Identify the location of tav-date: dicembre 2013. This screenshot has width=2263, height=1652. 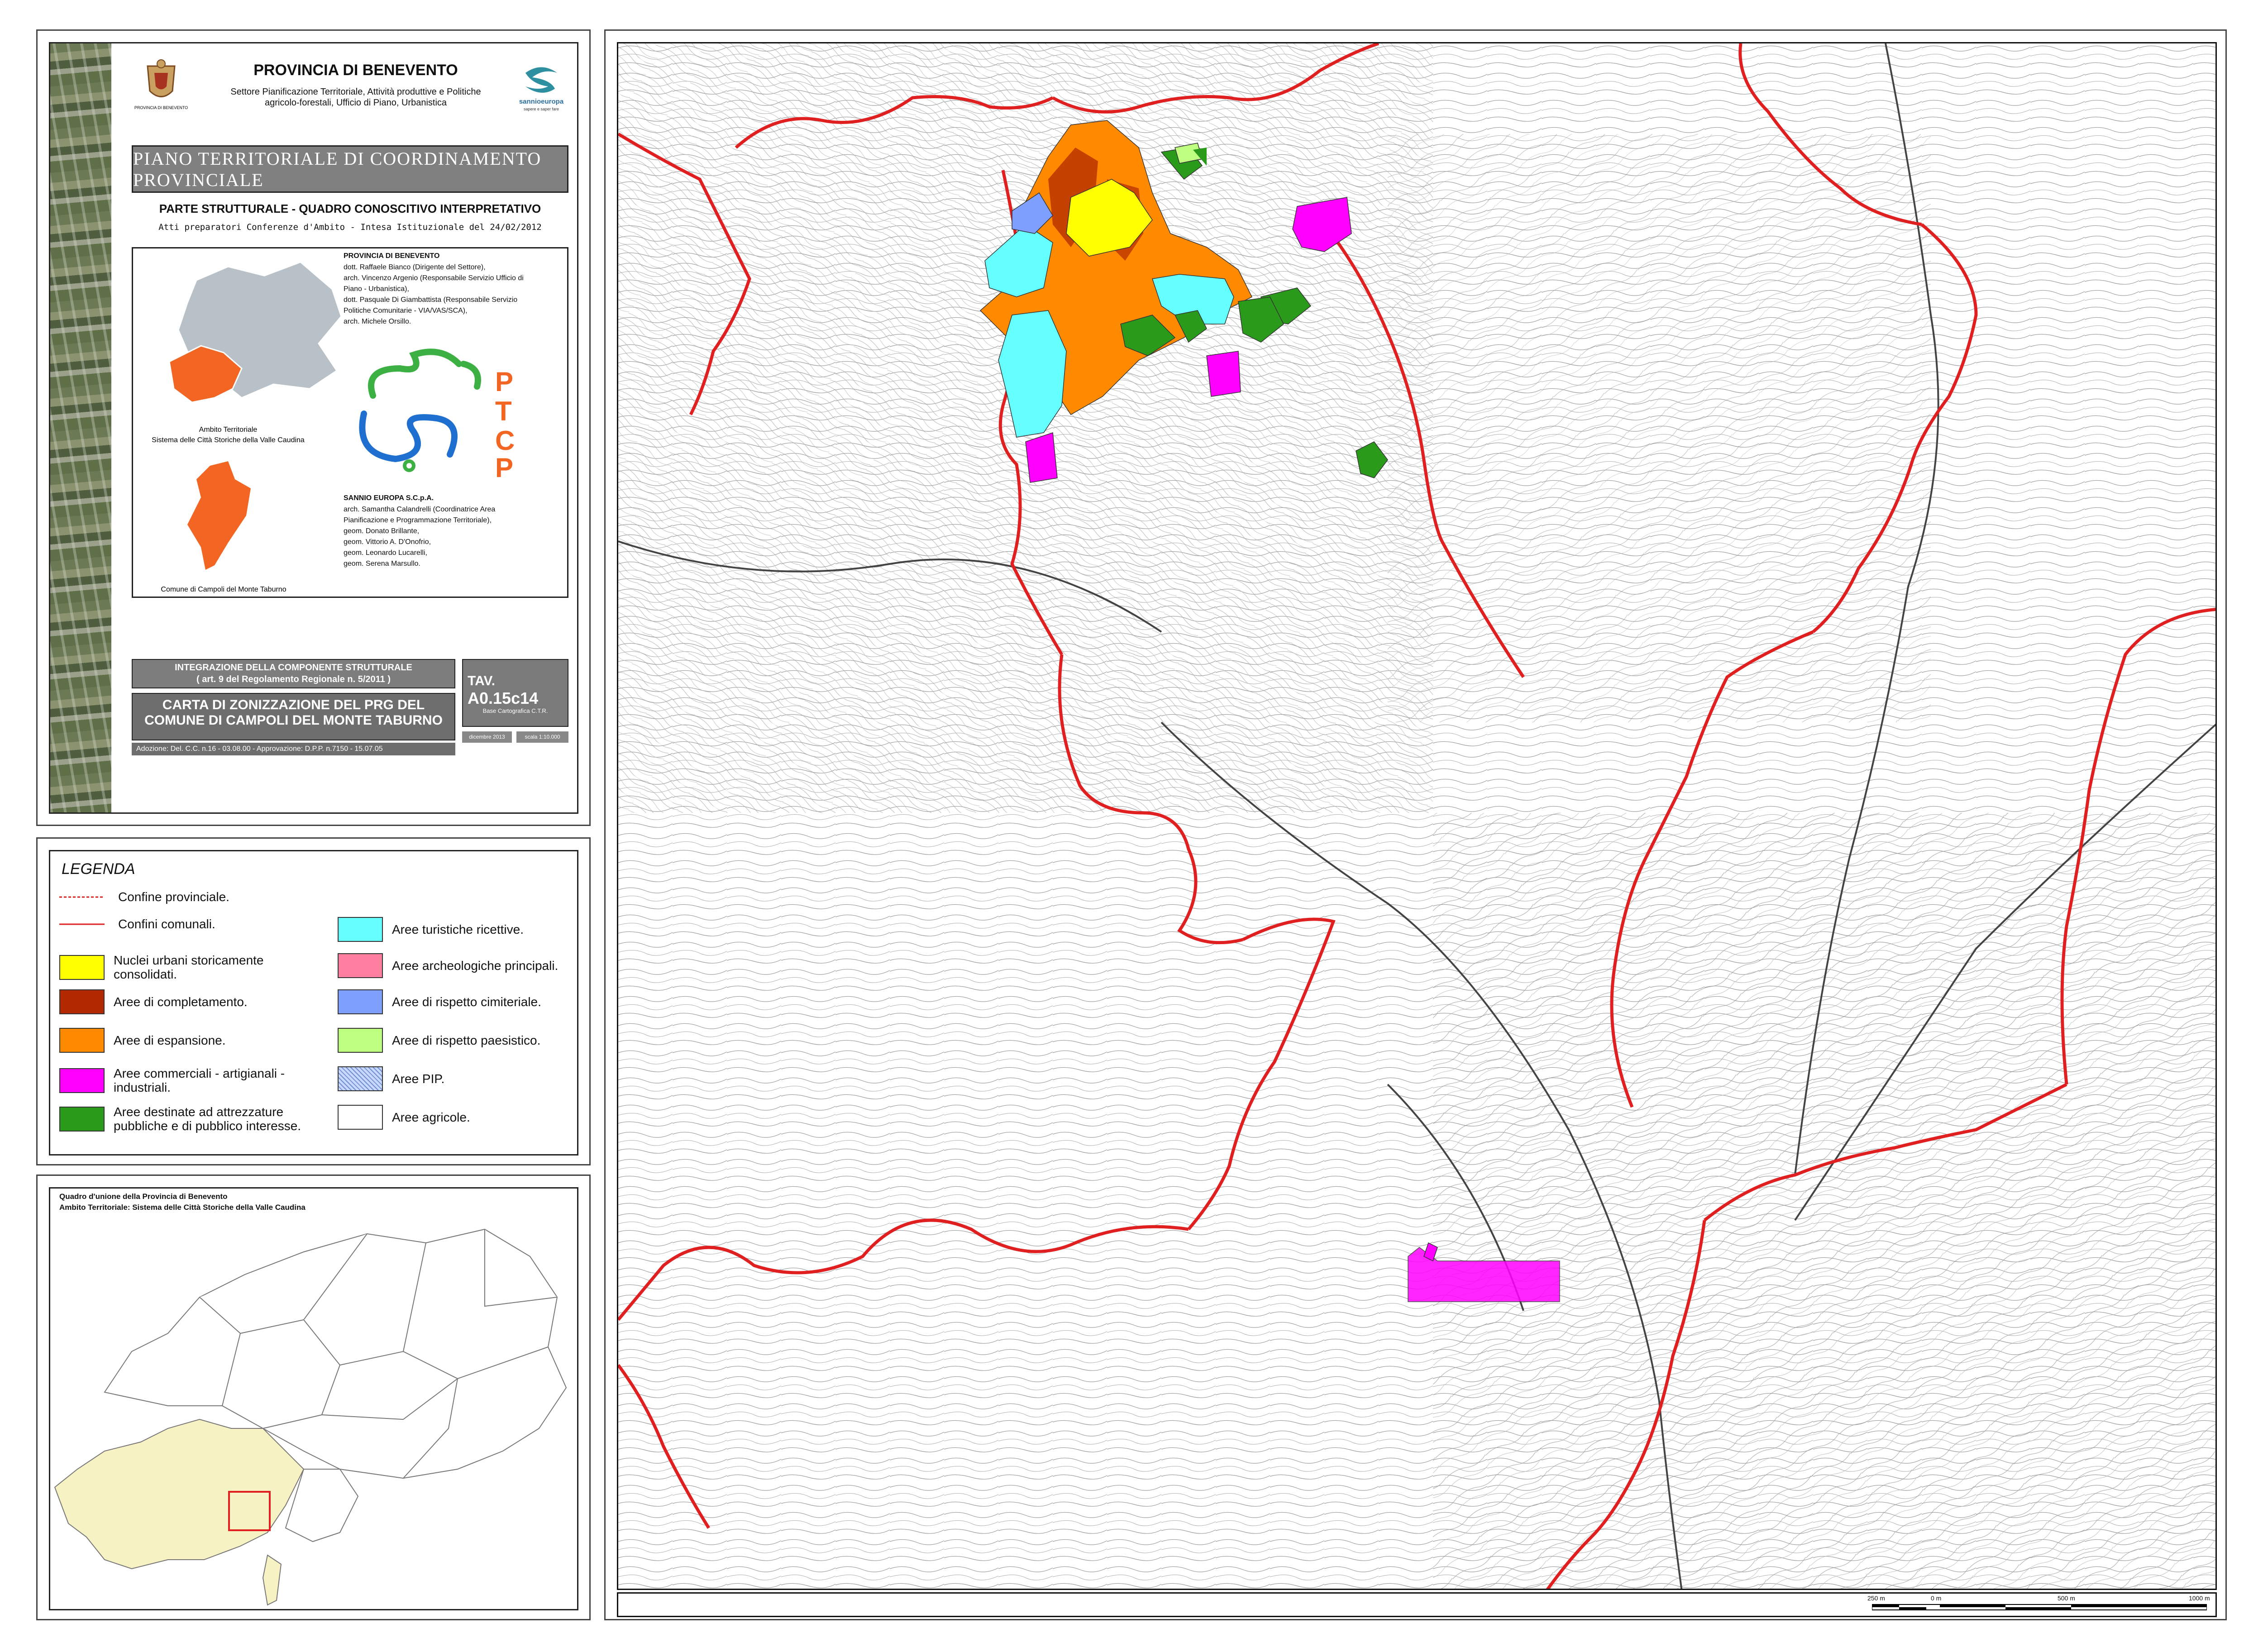
(487, 737).